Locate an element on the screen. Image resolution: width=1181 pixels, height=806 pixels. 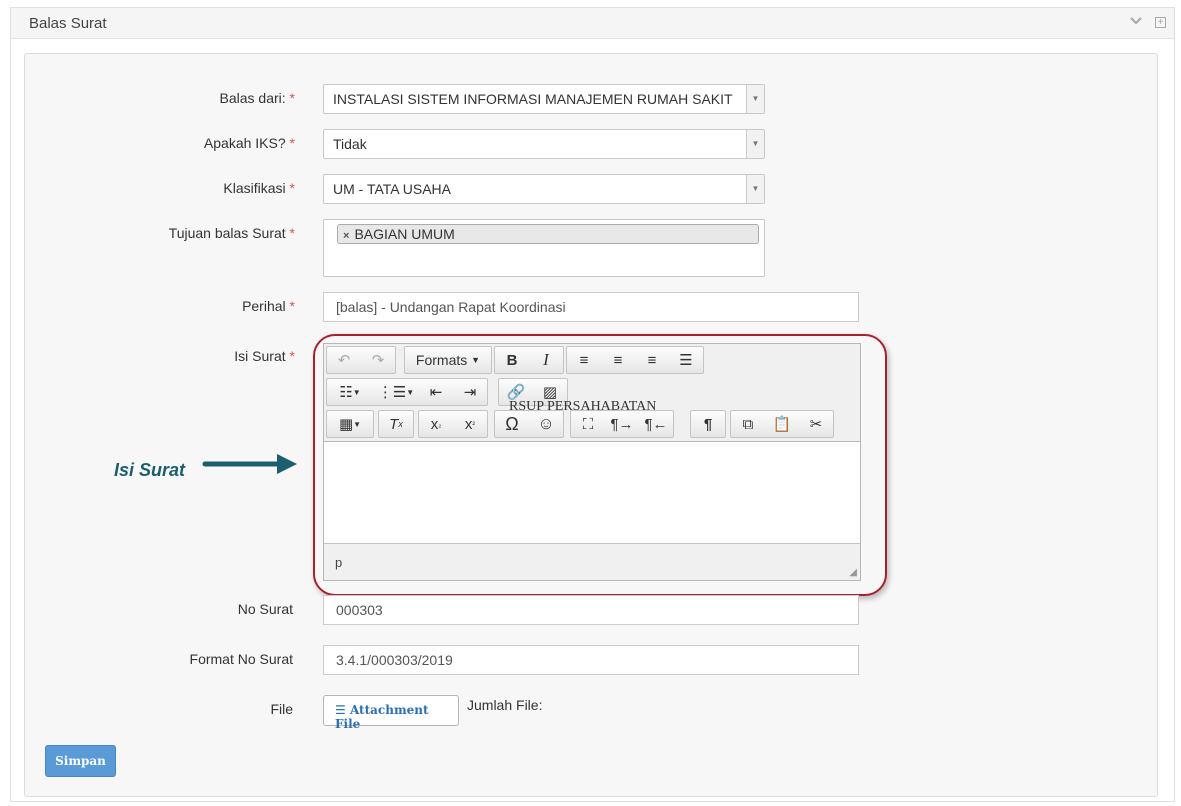
select-apakah-iks: Tidak ▼ is located at coordinates (544, 144).